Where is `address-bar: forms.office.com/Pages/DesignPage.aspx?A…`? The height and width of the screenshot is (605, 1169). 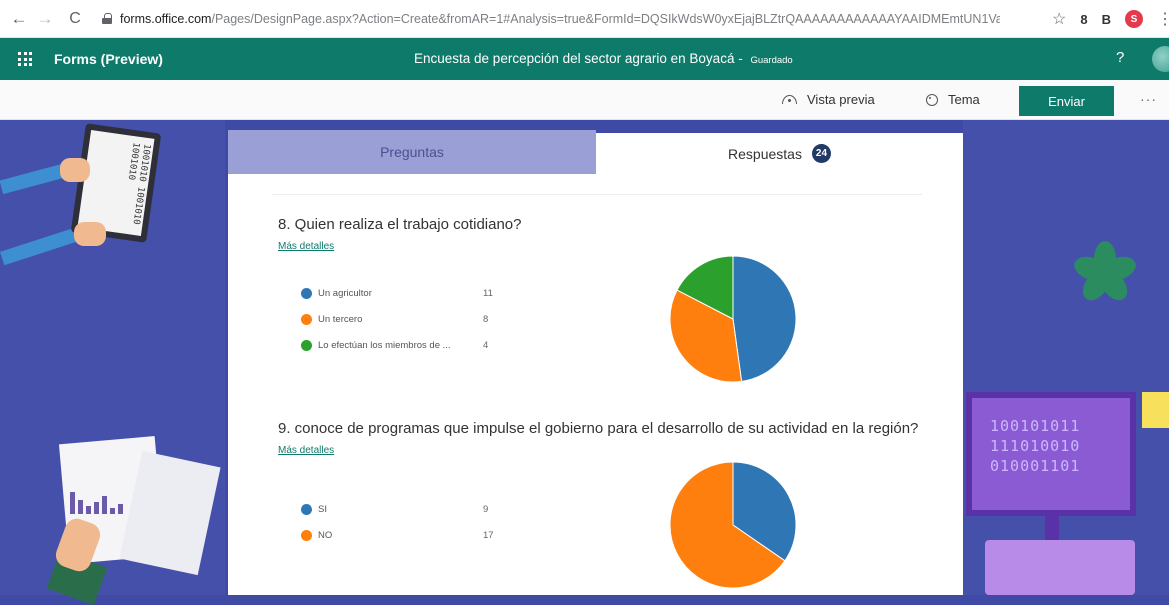
address-bar: forms.office.com/Pages/DesignPage.aspx?A… is located at coordinates (560, 19).